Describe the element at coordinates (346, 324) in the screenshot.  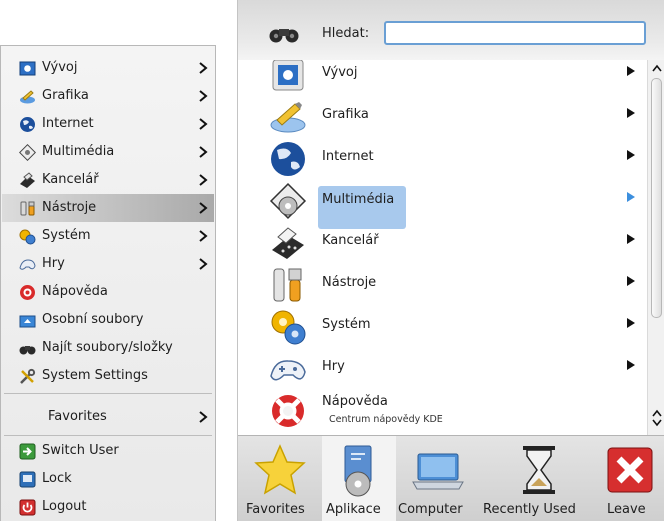
I see `kickoff-item-label: Systém` at that location.